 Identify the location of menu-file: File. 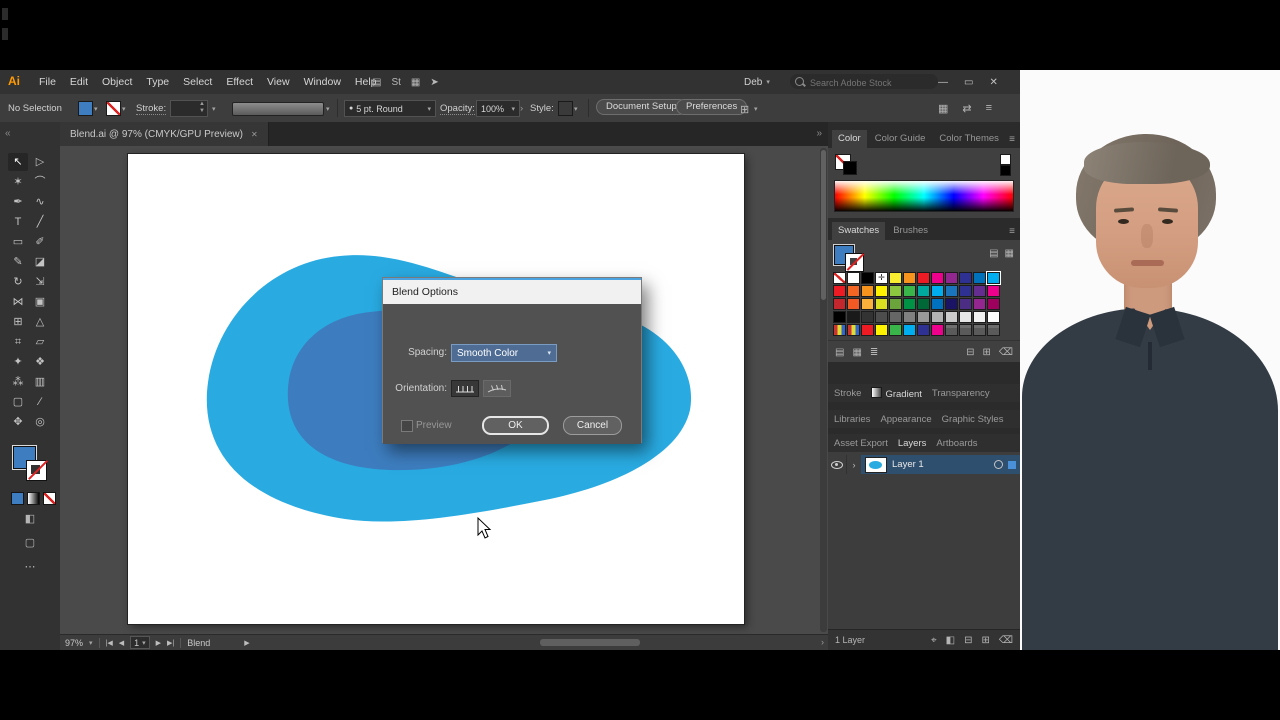
(47, 82).